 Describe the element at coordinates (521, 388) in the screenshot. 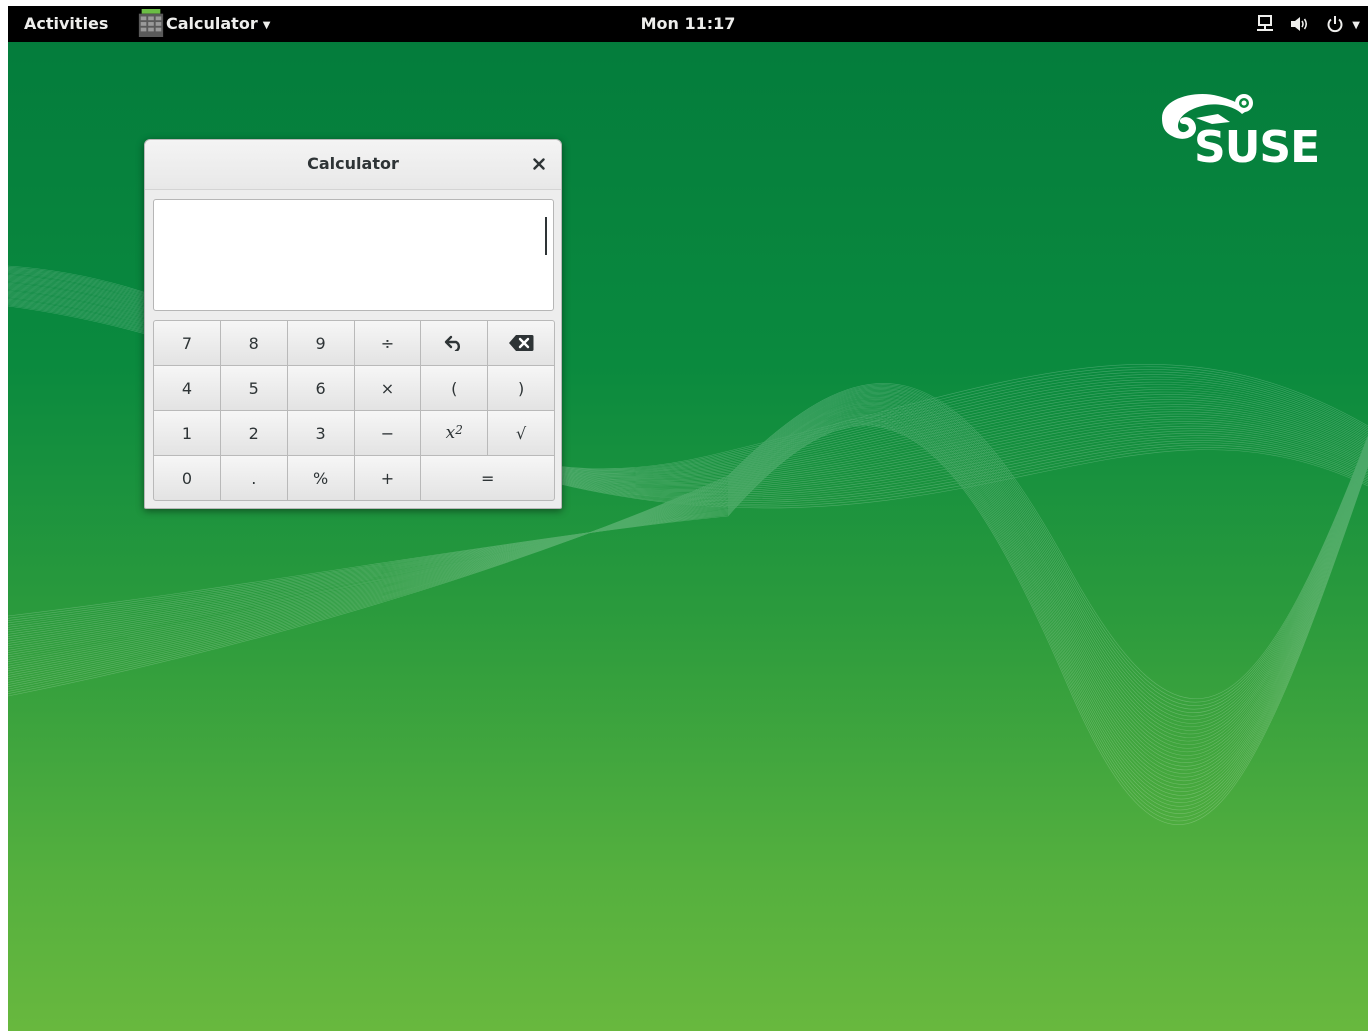

I see `key-close-paren: )` at that location.